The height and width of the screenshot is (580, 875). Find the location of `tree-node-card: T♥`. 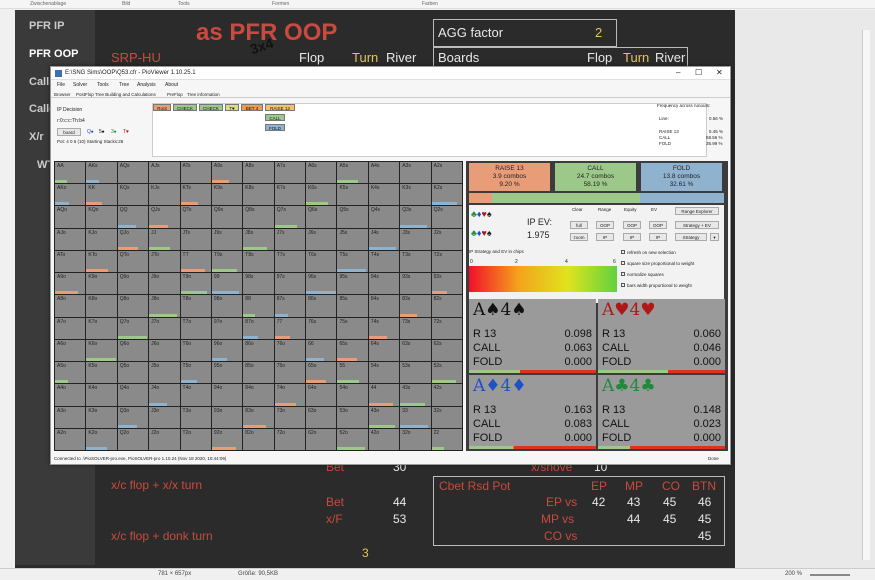

tree-node-card: T♥ is located at coordinates (232, 107).